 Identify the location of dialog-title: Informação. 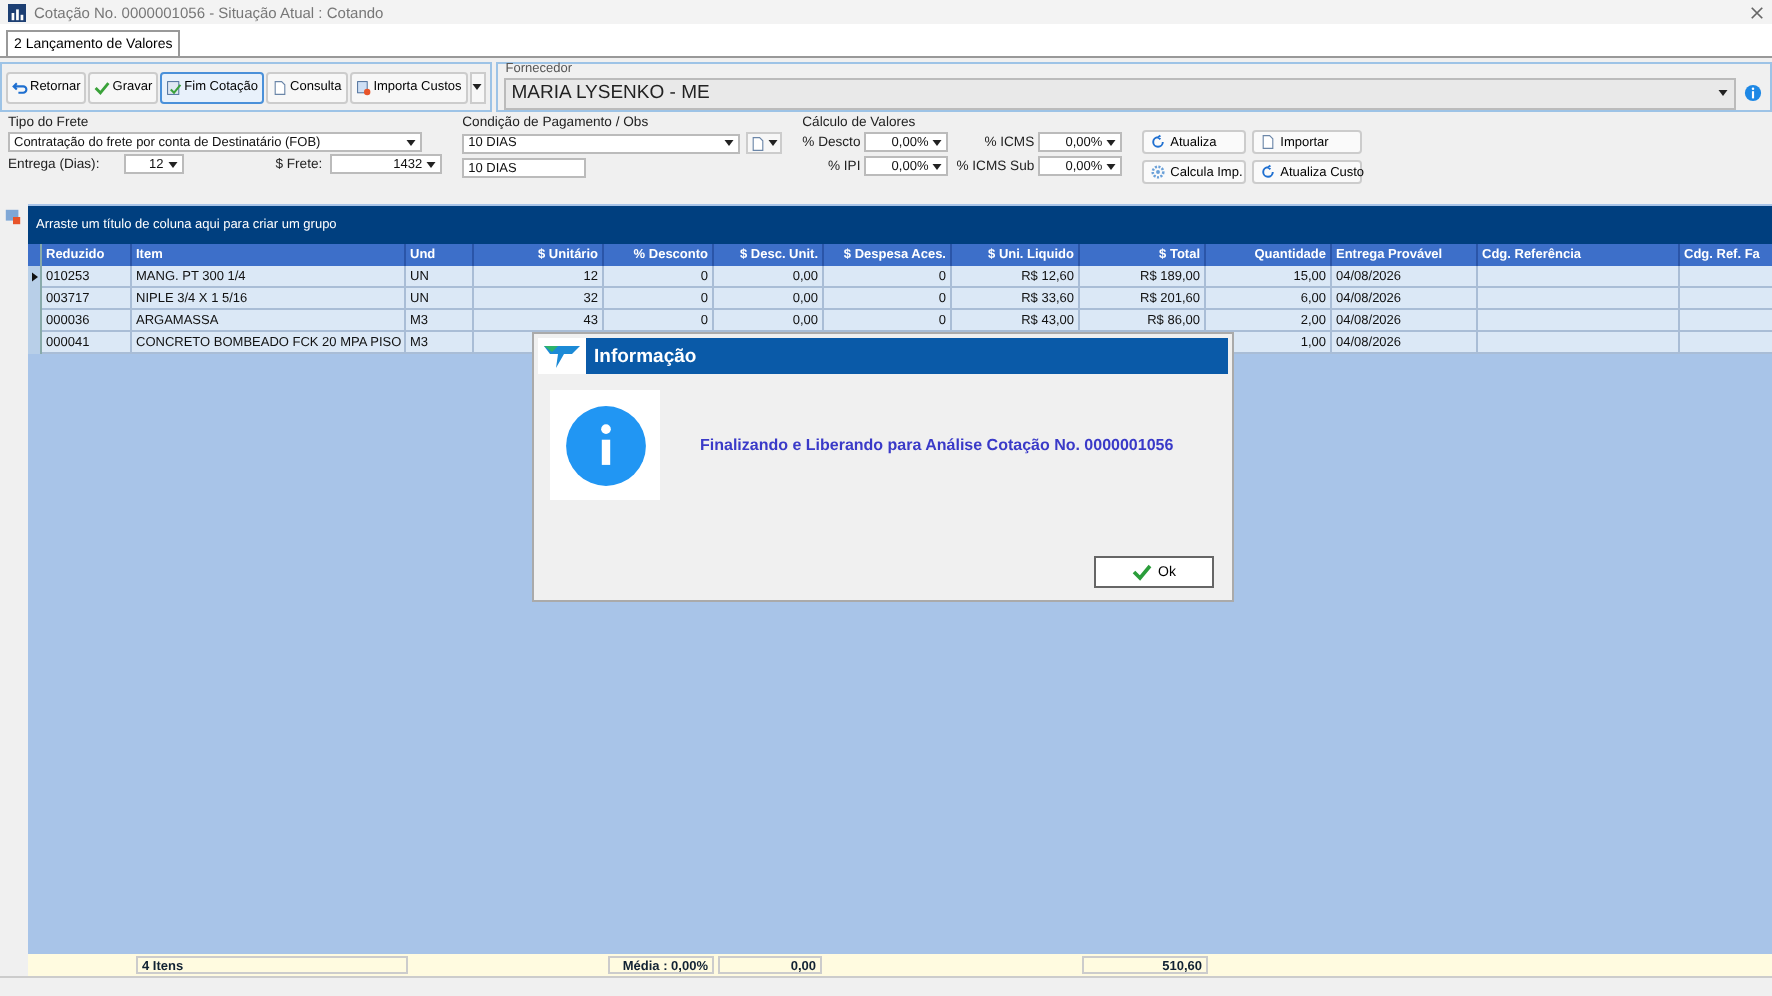
(645, 356).